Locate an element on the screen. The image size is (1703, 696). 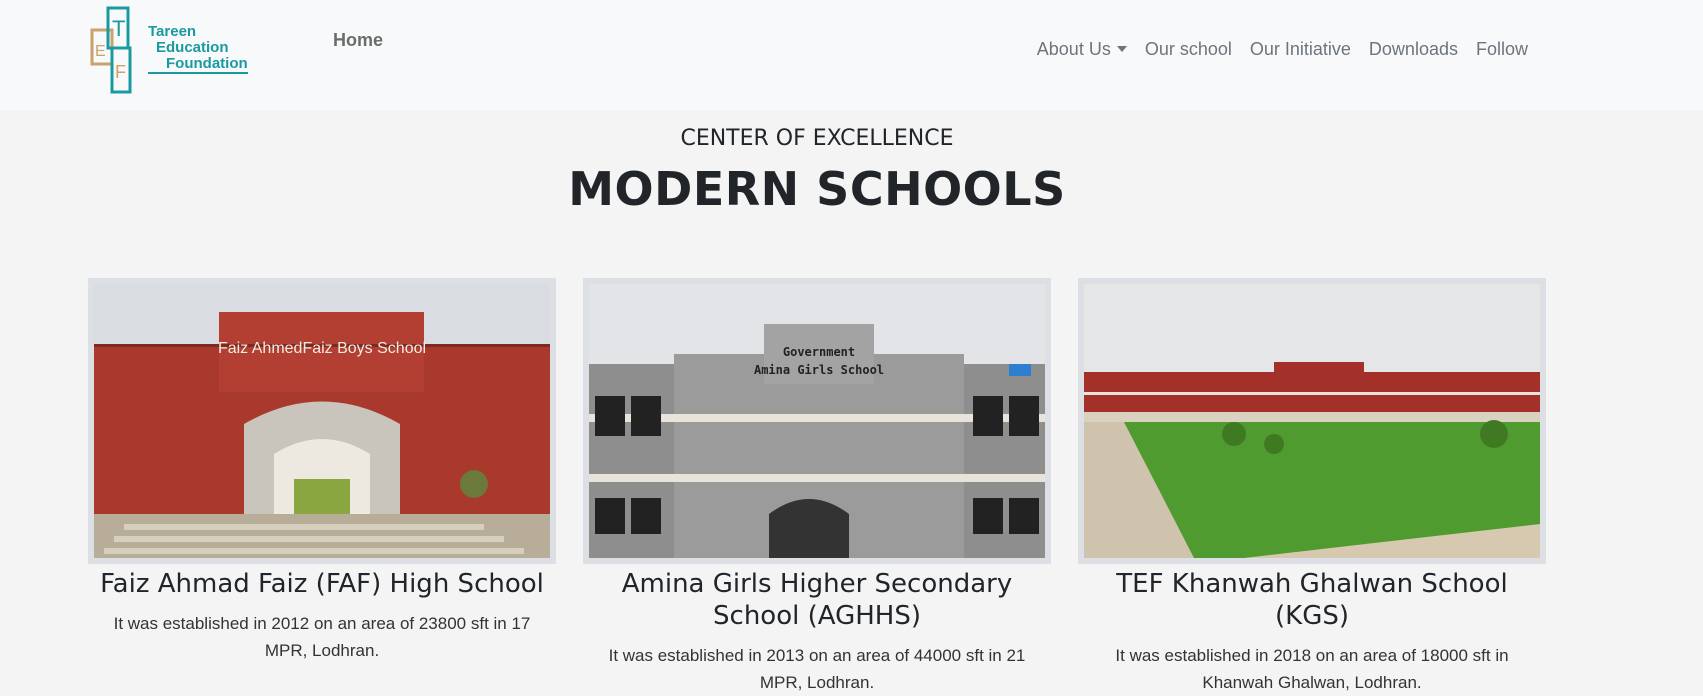
logo-letter-e: E is located at coordinates (100, 51).